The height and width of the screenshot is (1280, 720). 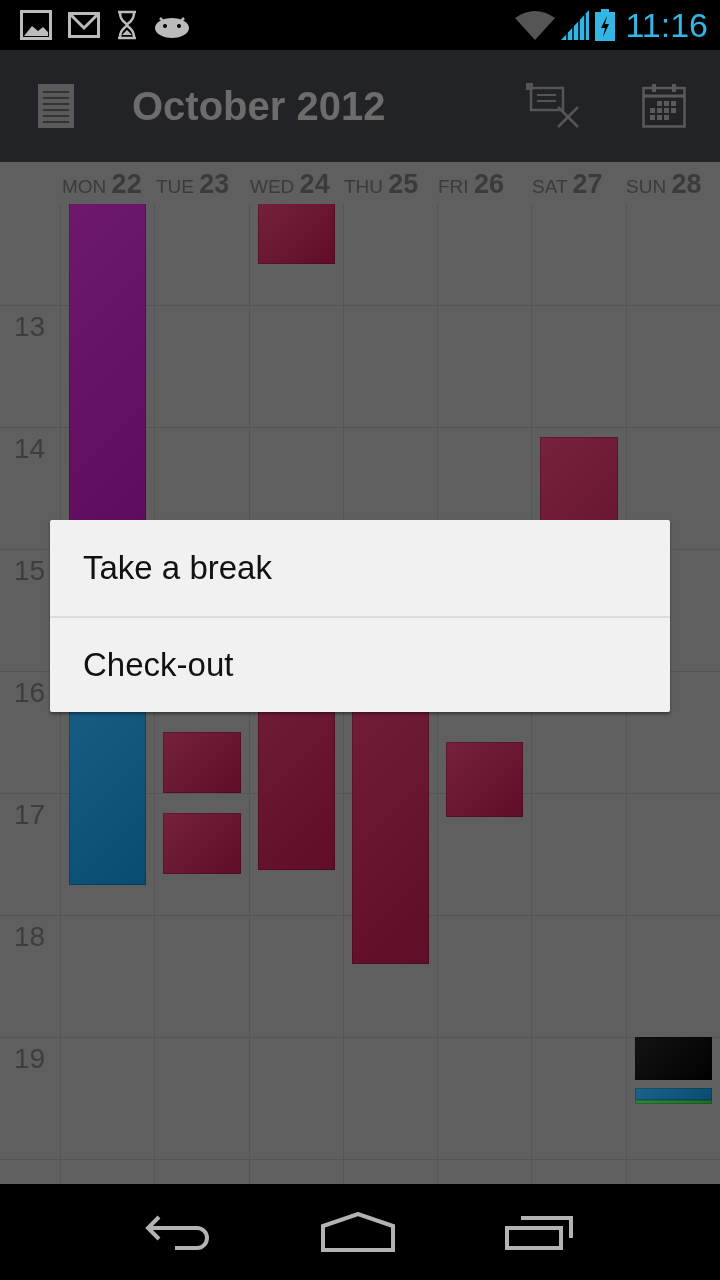 I want to click on month-title: October 2012, so click(x=259, y=106).